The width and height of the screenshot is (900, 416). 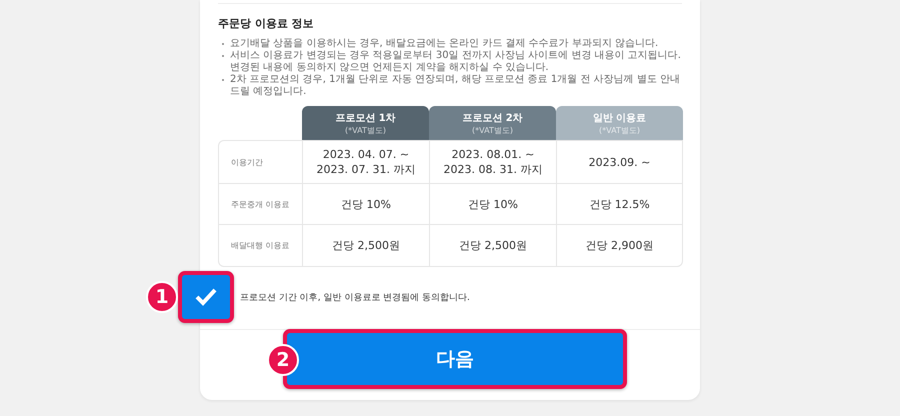 I want to click on step-badge: 1, so click(x=162, y=297).